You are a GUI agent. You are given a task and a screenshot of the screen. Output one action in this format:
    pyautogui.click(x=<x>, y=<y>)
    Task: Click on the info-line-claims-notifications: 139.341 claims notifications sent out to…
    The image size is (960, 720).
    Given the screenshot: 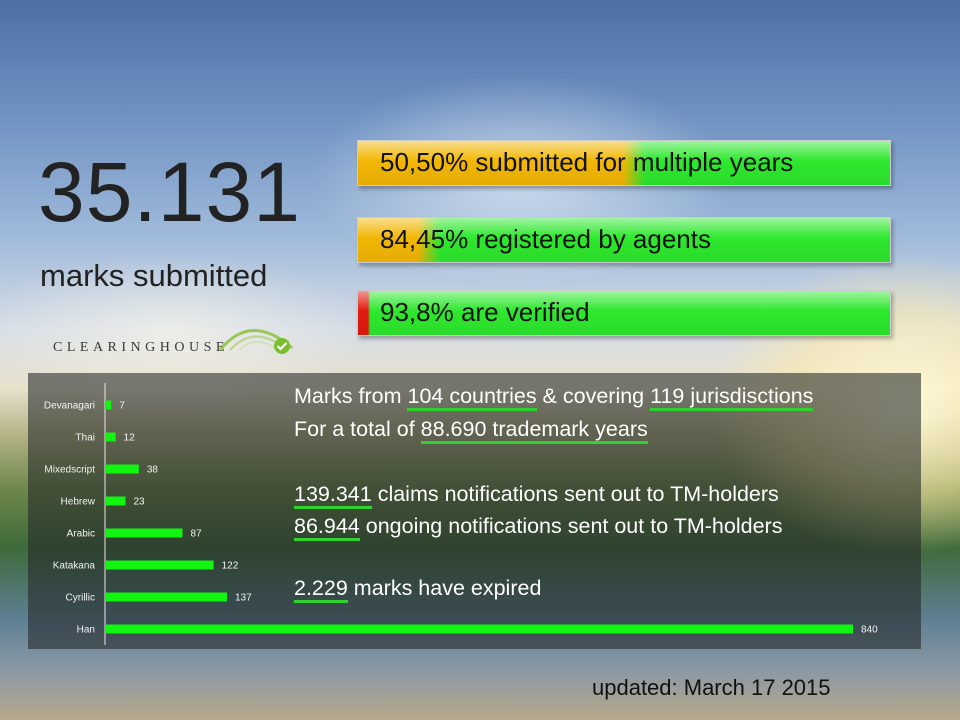 What is the action you would take?
    pyautogui.click(x=536, y=495)
    